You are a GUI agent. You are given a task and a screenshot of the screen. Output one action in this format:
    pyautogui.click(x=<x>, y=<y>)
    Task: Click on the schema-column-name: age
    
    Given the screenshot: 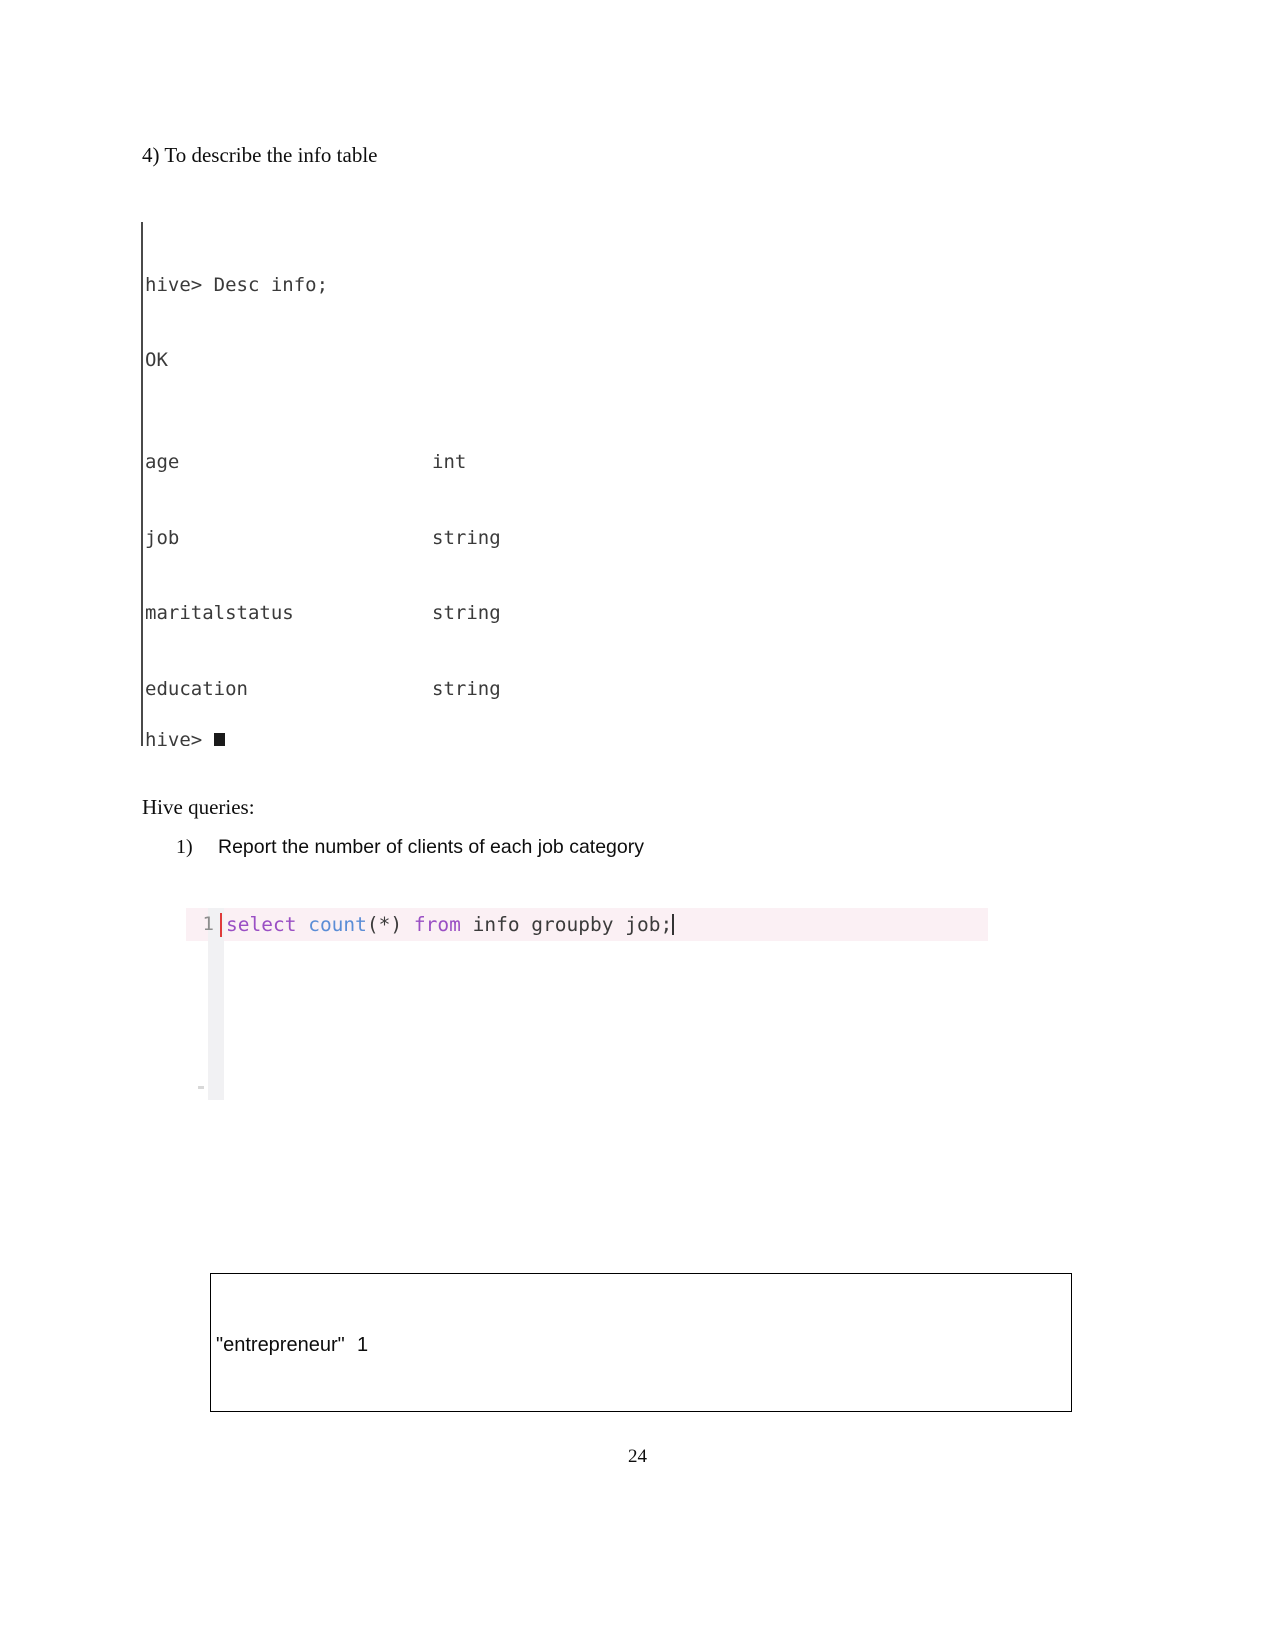 What is the action you would take?
    pyautogui.click(x=162, y=461)
    